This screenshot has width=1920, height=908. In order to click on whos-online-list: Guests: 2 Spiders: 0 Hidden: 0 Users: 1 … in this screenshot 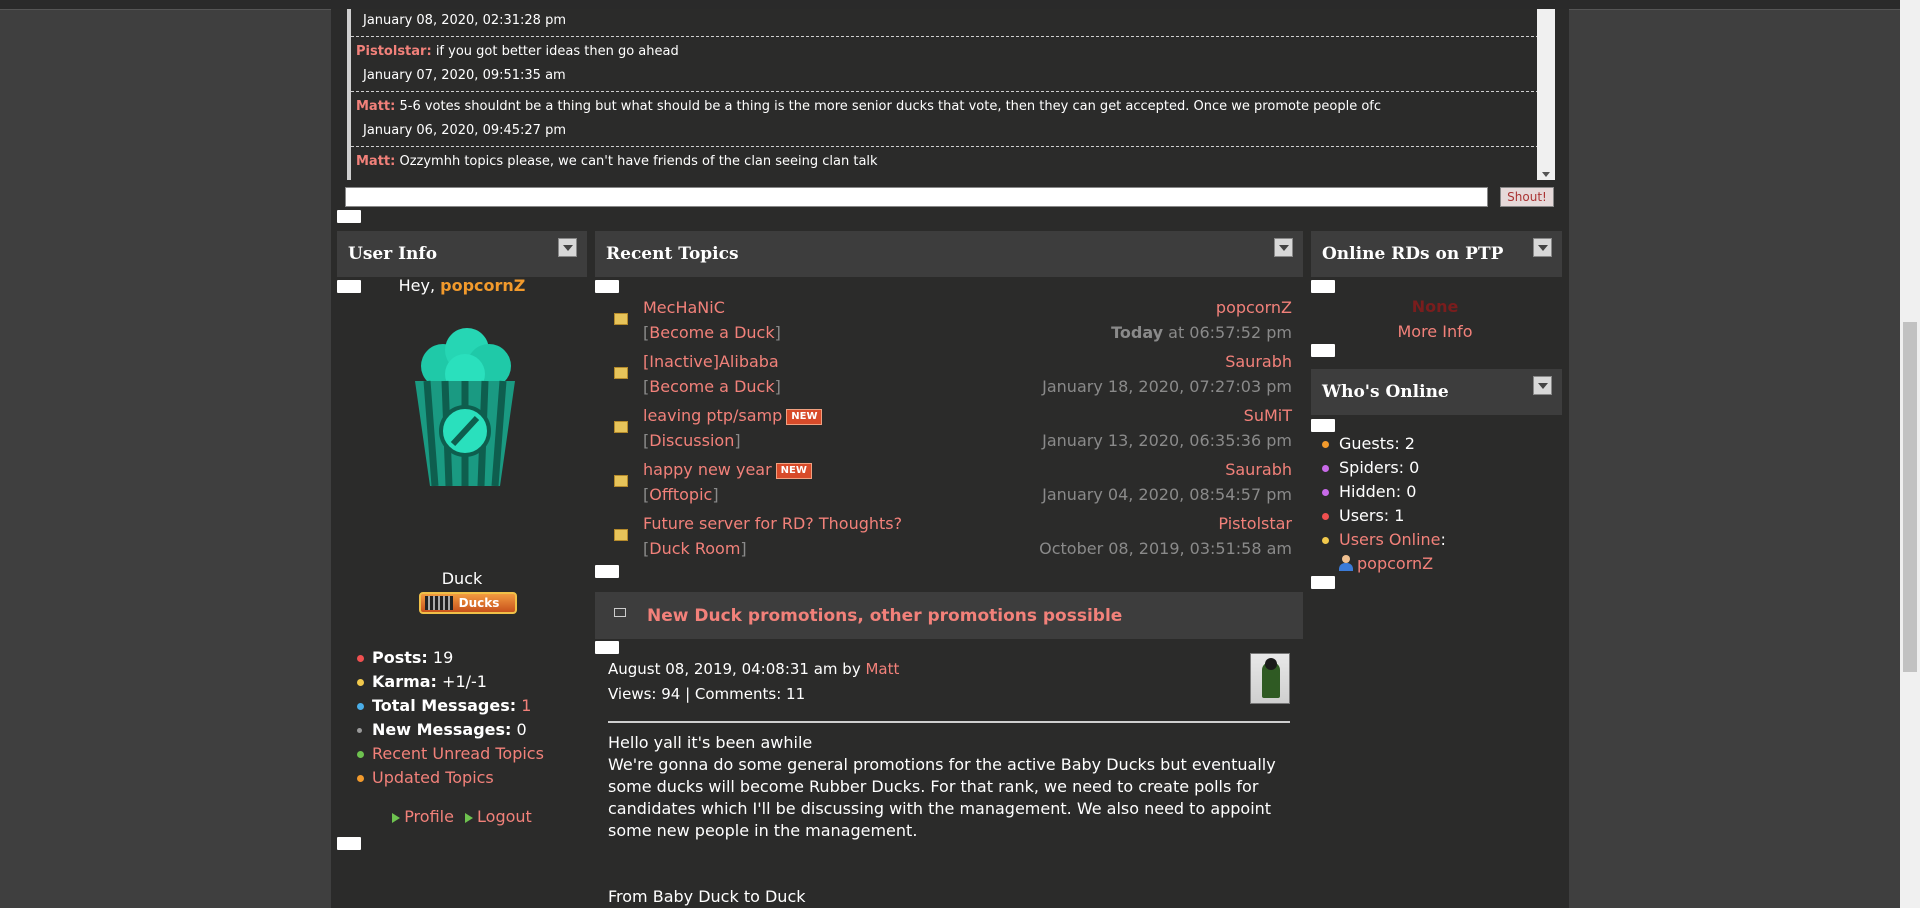, I will do `click(1384, 504)`.